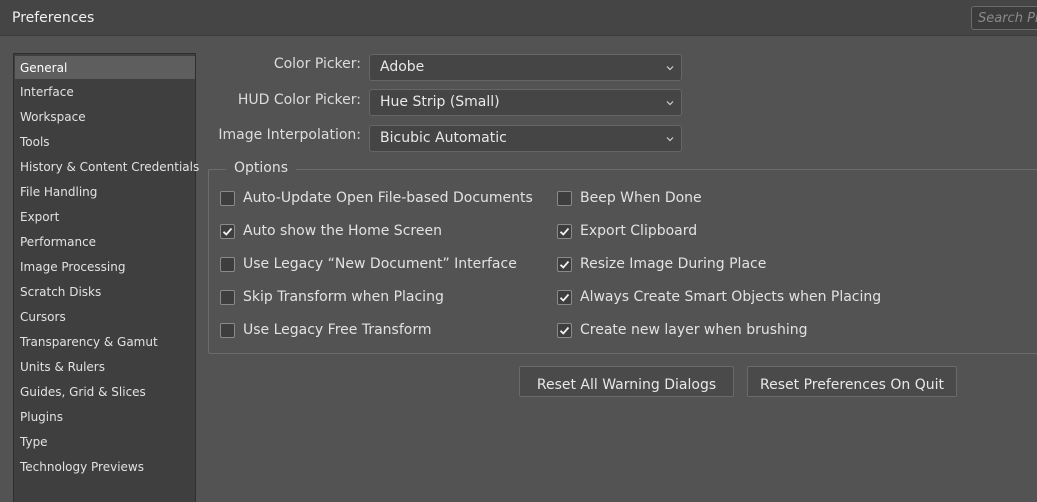 The height and width of the screenshot is (502, 1037). Describe the element at coordinates (626, 381) in the screenshot. I see `reset-warning-dialogs-button: Reset All Warning Dialogs` at that location.